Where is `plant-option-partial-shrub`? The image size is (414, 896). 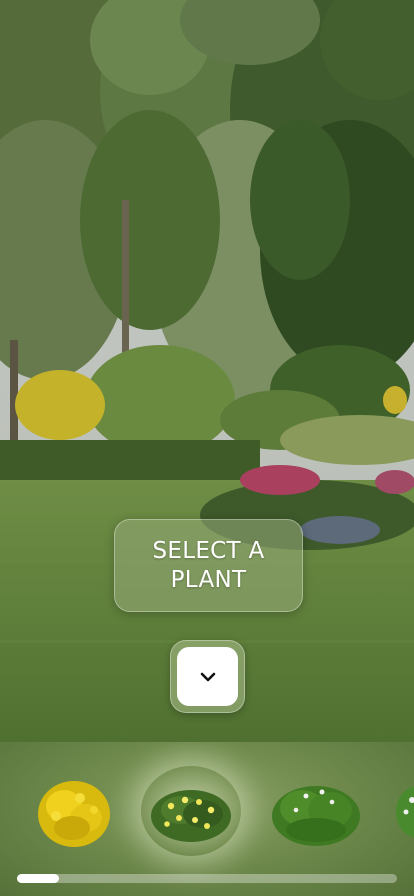
plant-option-partial-shrub is located at coordinates (403, 811).